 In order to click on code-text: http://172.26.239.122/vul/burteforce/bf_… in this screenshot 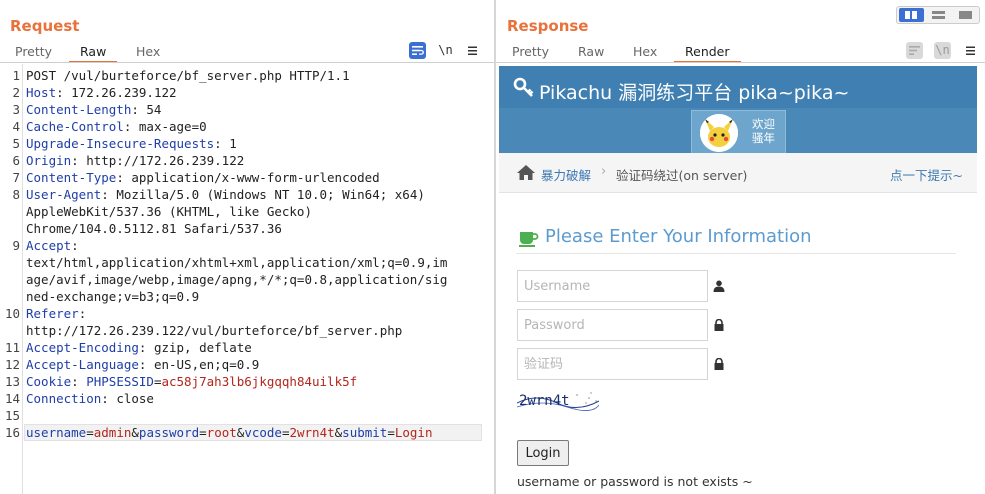, I will do `click(214, 330)`.